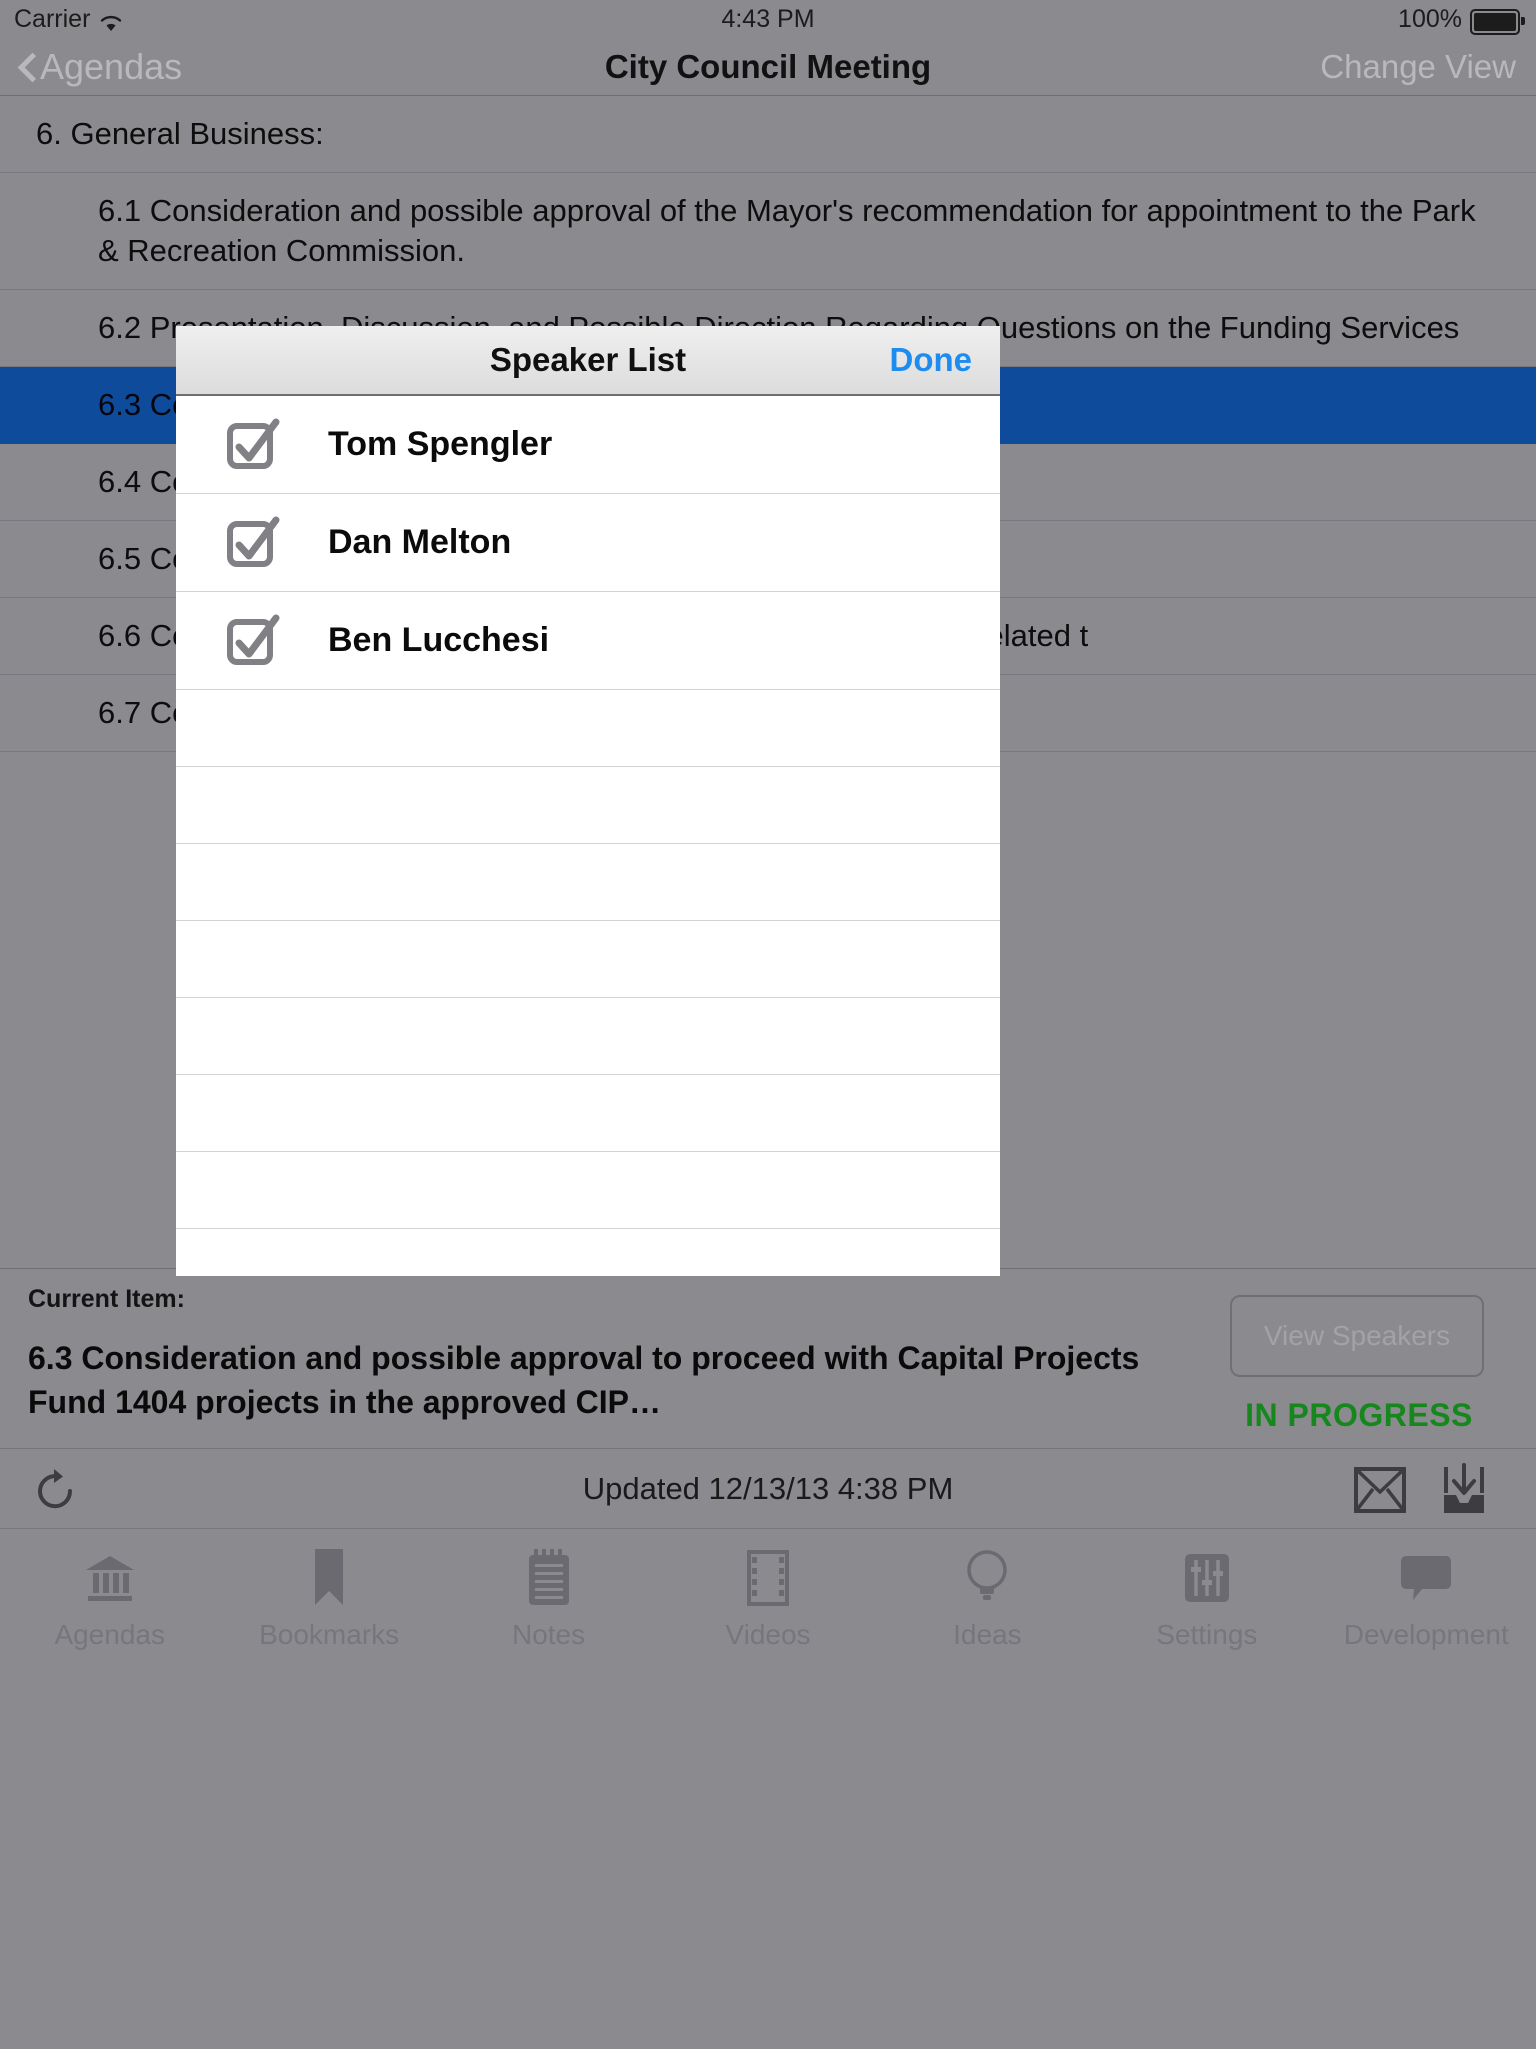 The width and height of the screenshot is (1536, 2049). Describe the element at coordinates (768, 1634) in the screenshot. I see `tab-label: Videos` at that location.